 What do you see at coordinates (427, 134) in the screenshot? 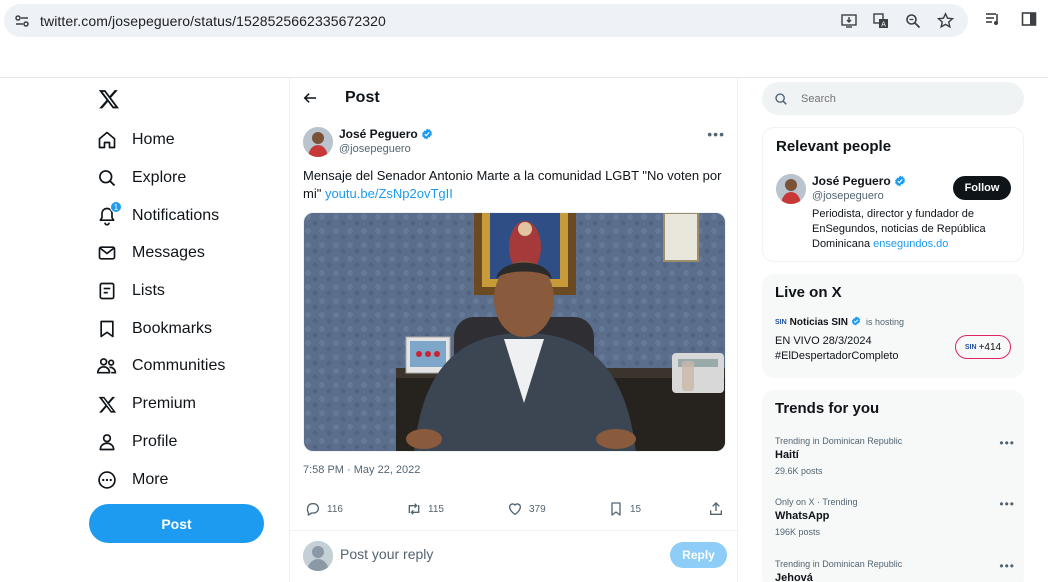
I see `verified-badge-icon` at bounding box center [427, 134].